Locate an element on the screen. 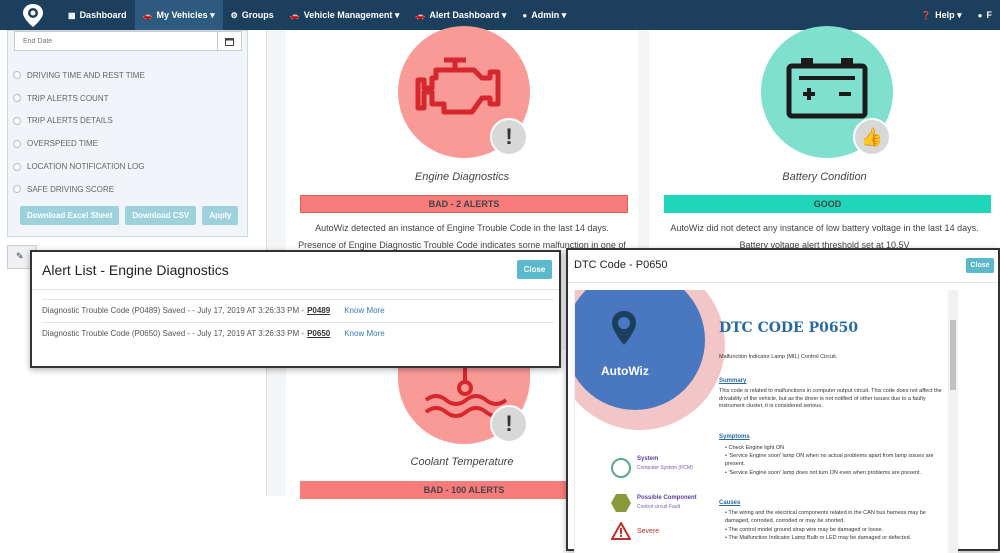  end-date-field is located at coordinates (128, 41).